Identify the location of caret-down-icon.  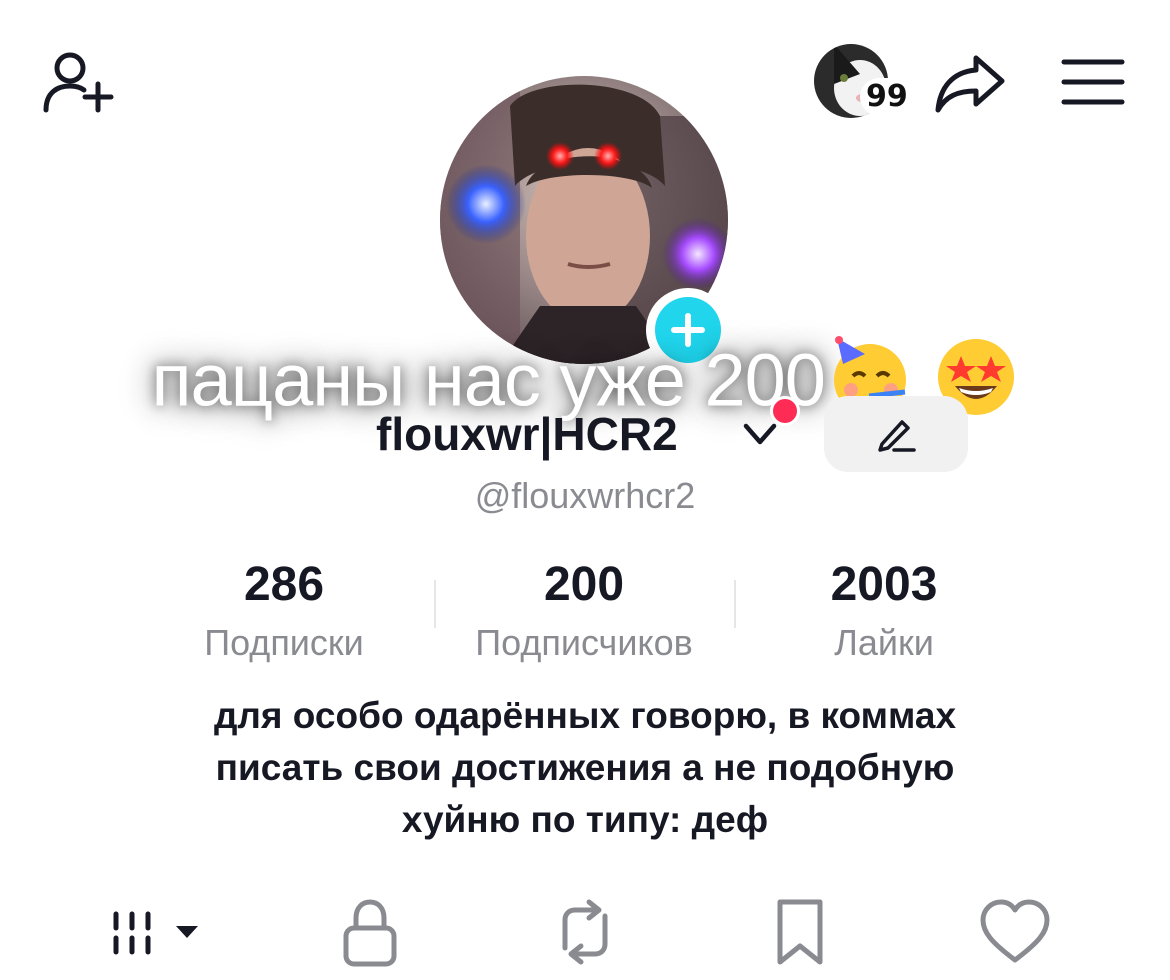
(187, 932).